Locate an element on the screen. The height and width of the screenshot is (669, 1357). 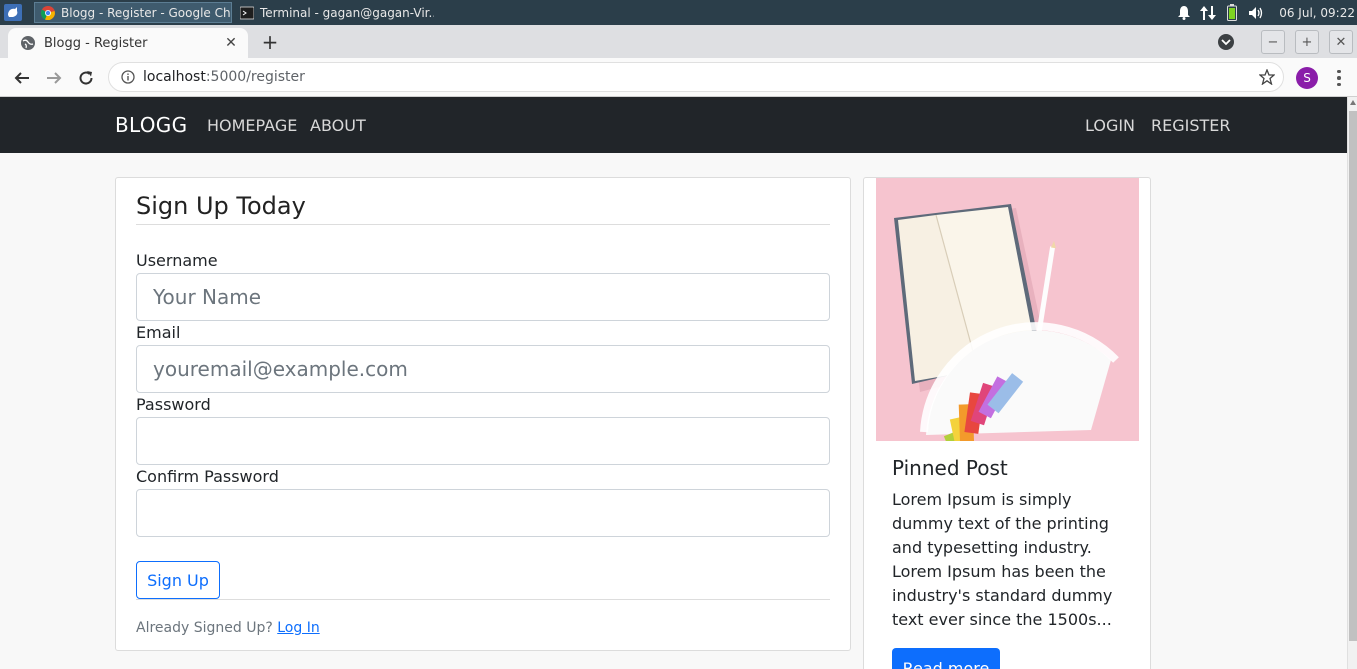
browser-tab-active: Blogg - Register ✕ is located at coordinates (128, 43).